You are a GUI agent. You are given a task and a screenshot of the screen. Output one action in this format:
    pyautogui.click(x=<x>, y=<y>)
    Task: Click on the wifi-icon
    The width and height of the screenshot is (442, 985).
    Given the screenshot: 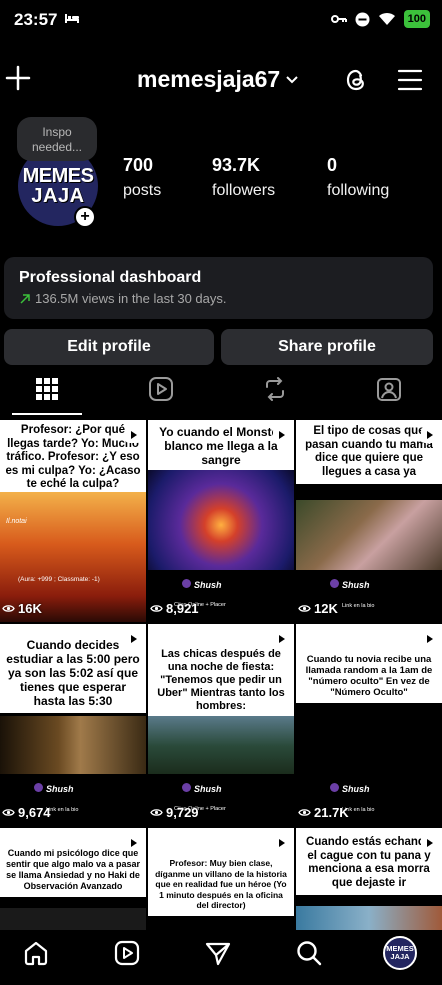 What is the action you would take?
    pyautogui.click(x=386, y=18)
    